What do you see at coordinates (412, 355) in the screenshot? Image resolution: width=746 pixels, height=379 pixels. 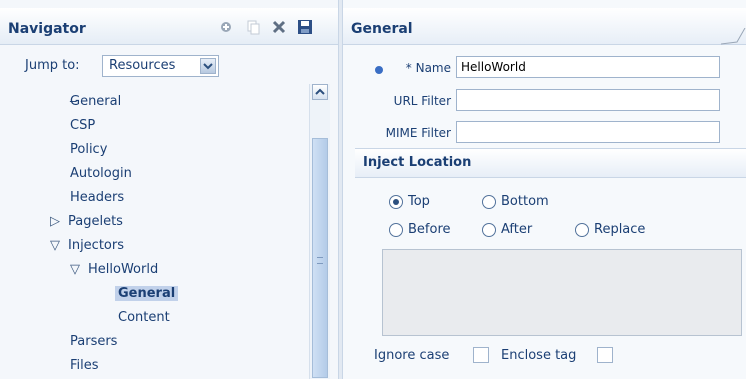 I see `ignore-case-label: Ignore case` at bounding box center [412, 355].